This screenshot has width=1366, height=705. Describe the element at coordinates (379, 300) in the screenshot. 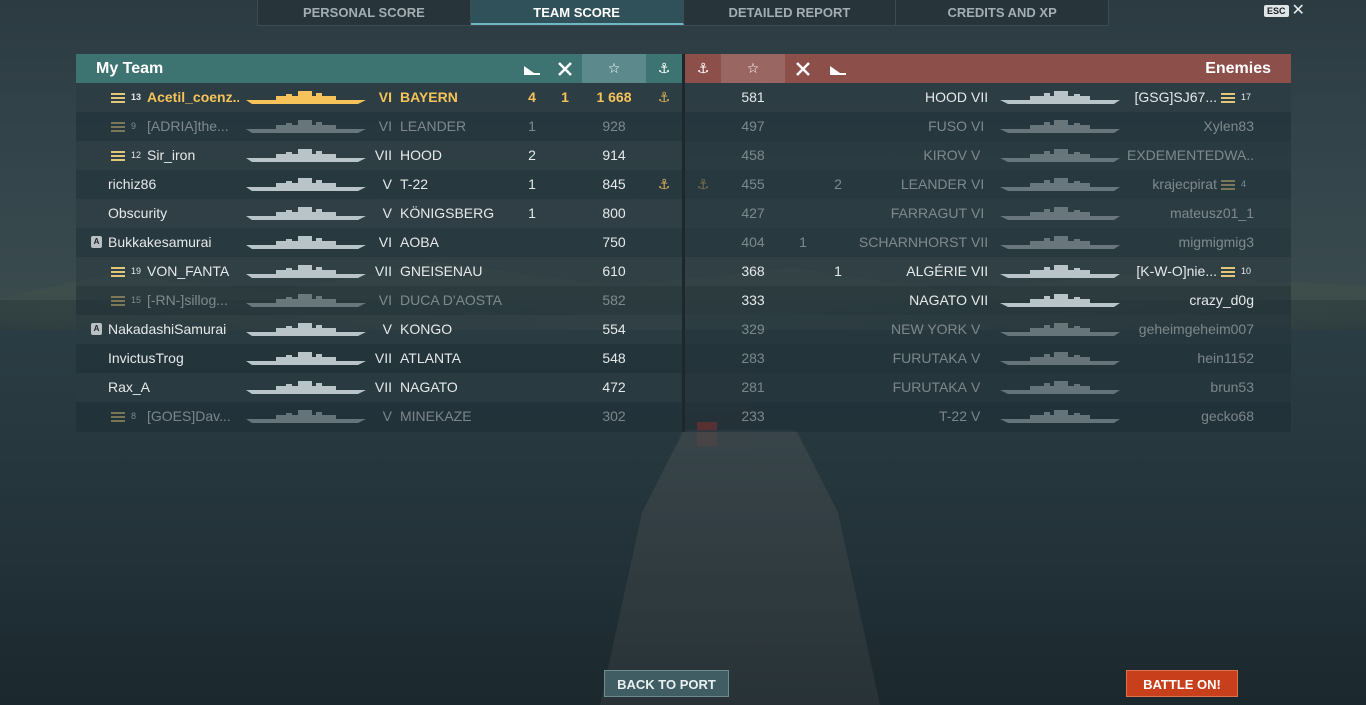

I see `my-team-row: 15 [-RN-]sillog... VI DUCA D'AOSTA 582` at that location.